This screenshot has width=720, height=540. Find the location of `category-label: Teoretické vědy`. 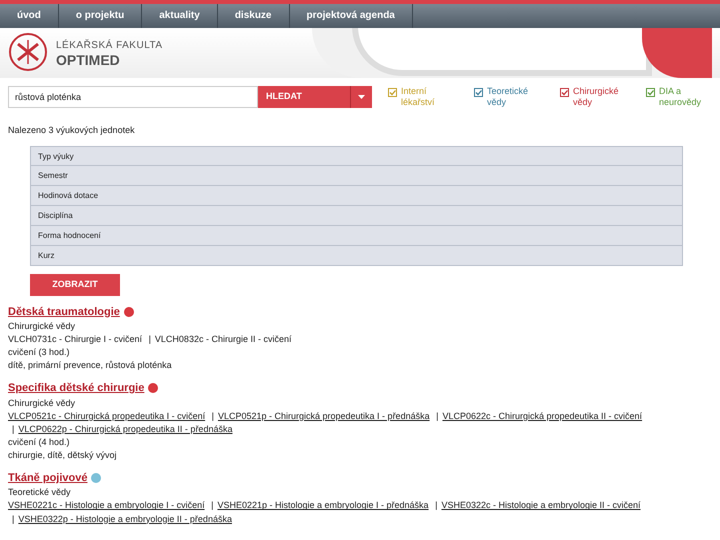

category-label: Teoretické vědy is located at coordinates (508, 97).